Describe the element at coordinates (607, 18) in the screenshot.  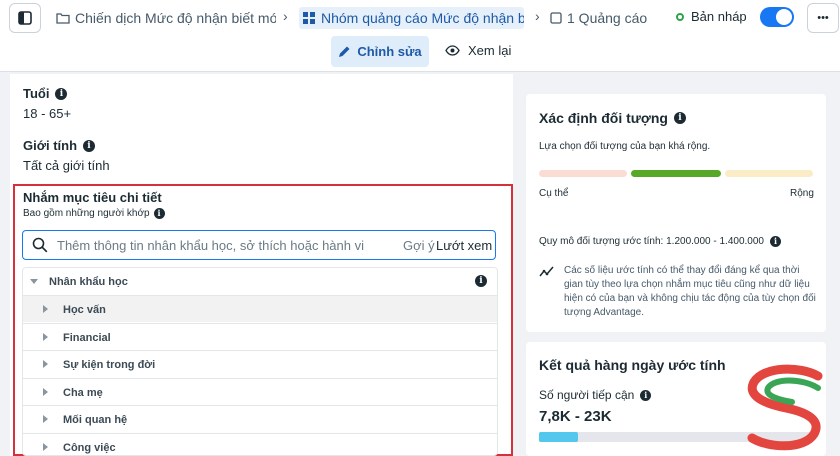
I see `breadcrumb-ad-label: 1 Quảng cáo` at that location.